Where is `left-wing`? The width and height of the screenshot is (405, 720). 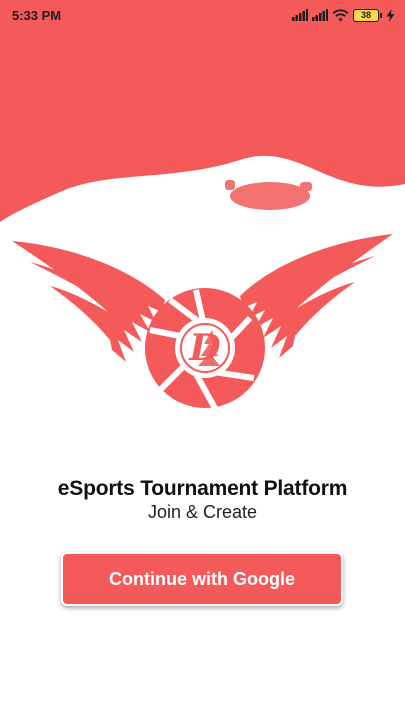
left-wing is located at coordinates (88, 301).